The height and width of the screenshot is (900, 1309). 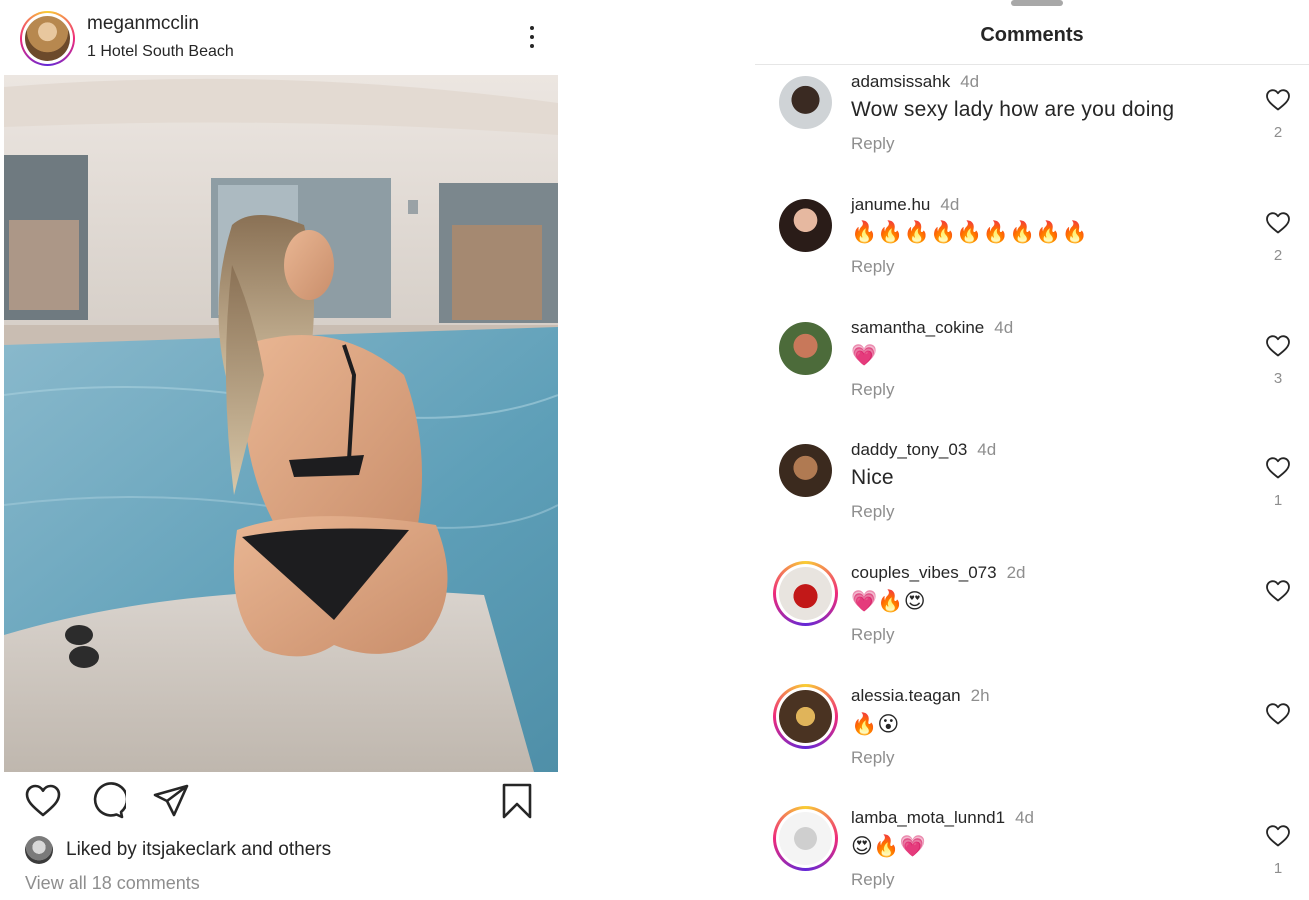 I want to click on view-all-comments-link: View all 18 comments, so click(x=112, y=883).